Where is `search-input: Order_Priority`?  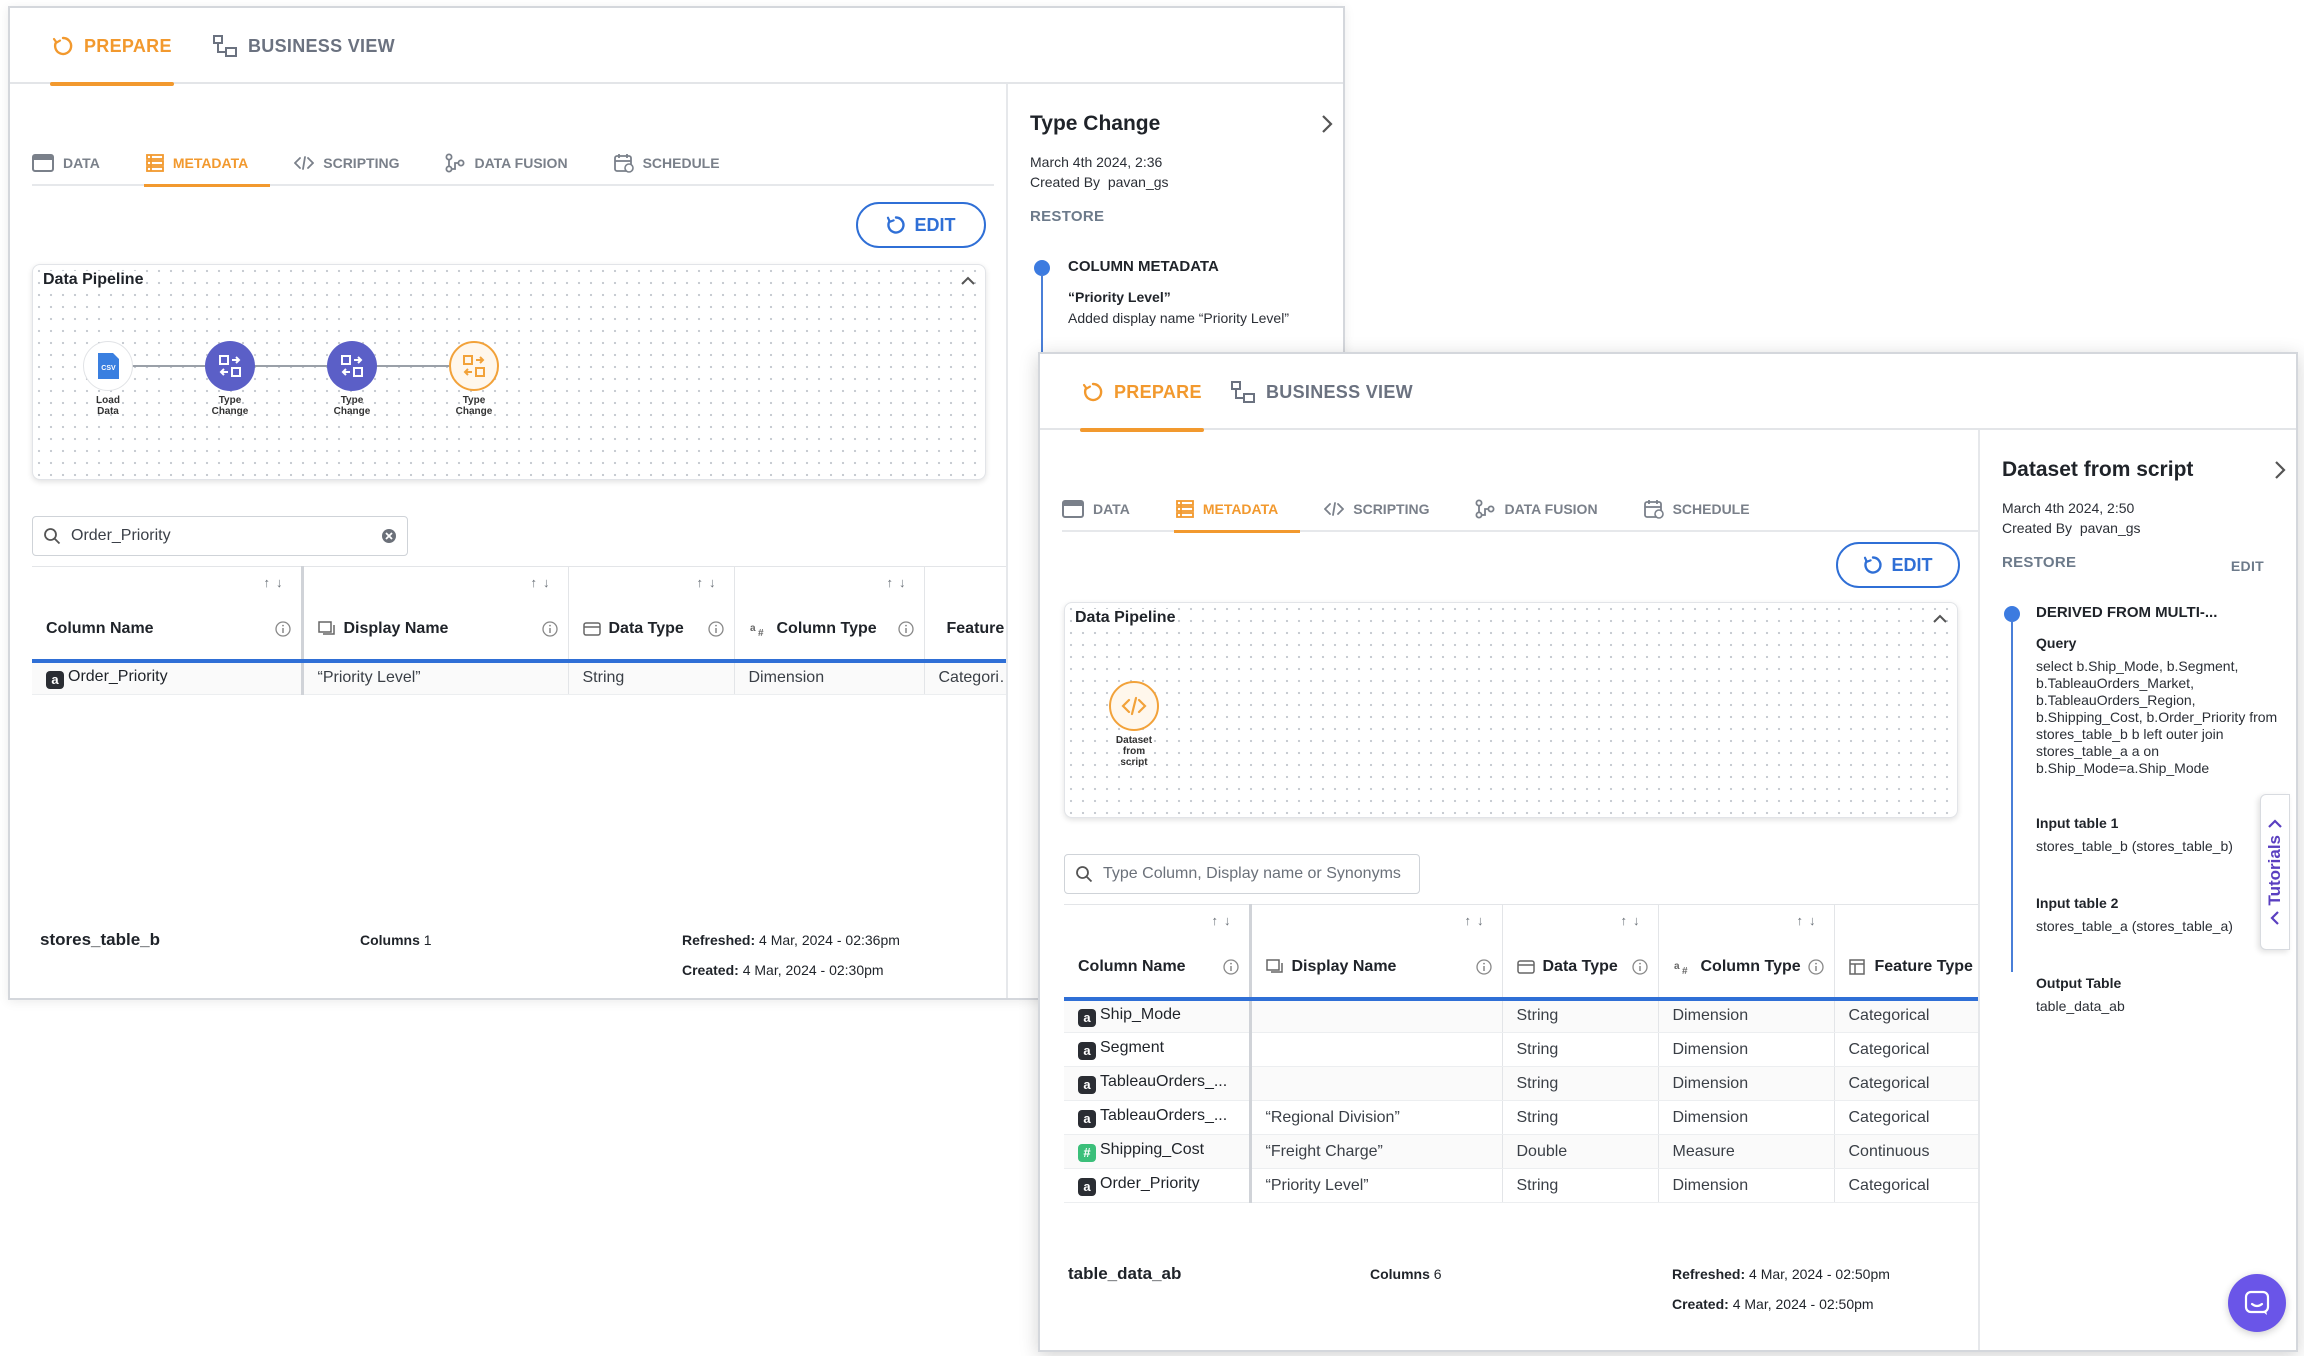
search-input: Order_Priority is located at coordinates (221, 536).